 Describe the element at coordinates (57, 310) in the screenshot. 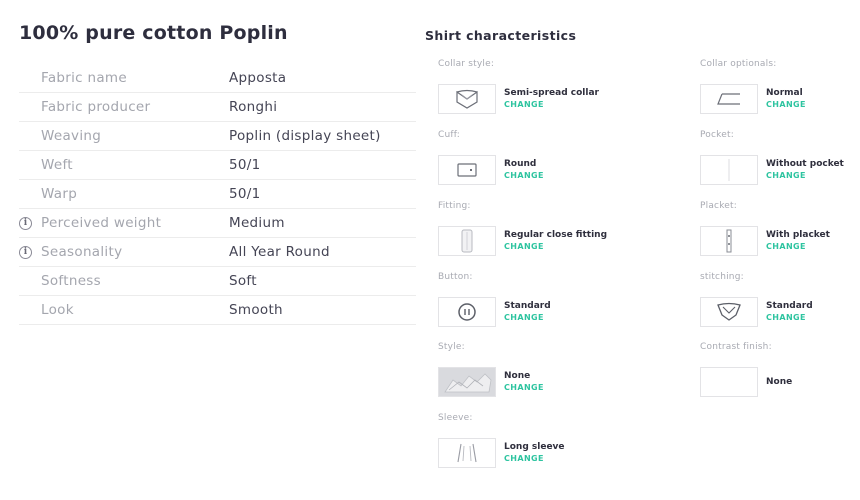

I see `fabric-row-label: Look` at that location.